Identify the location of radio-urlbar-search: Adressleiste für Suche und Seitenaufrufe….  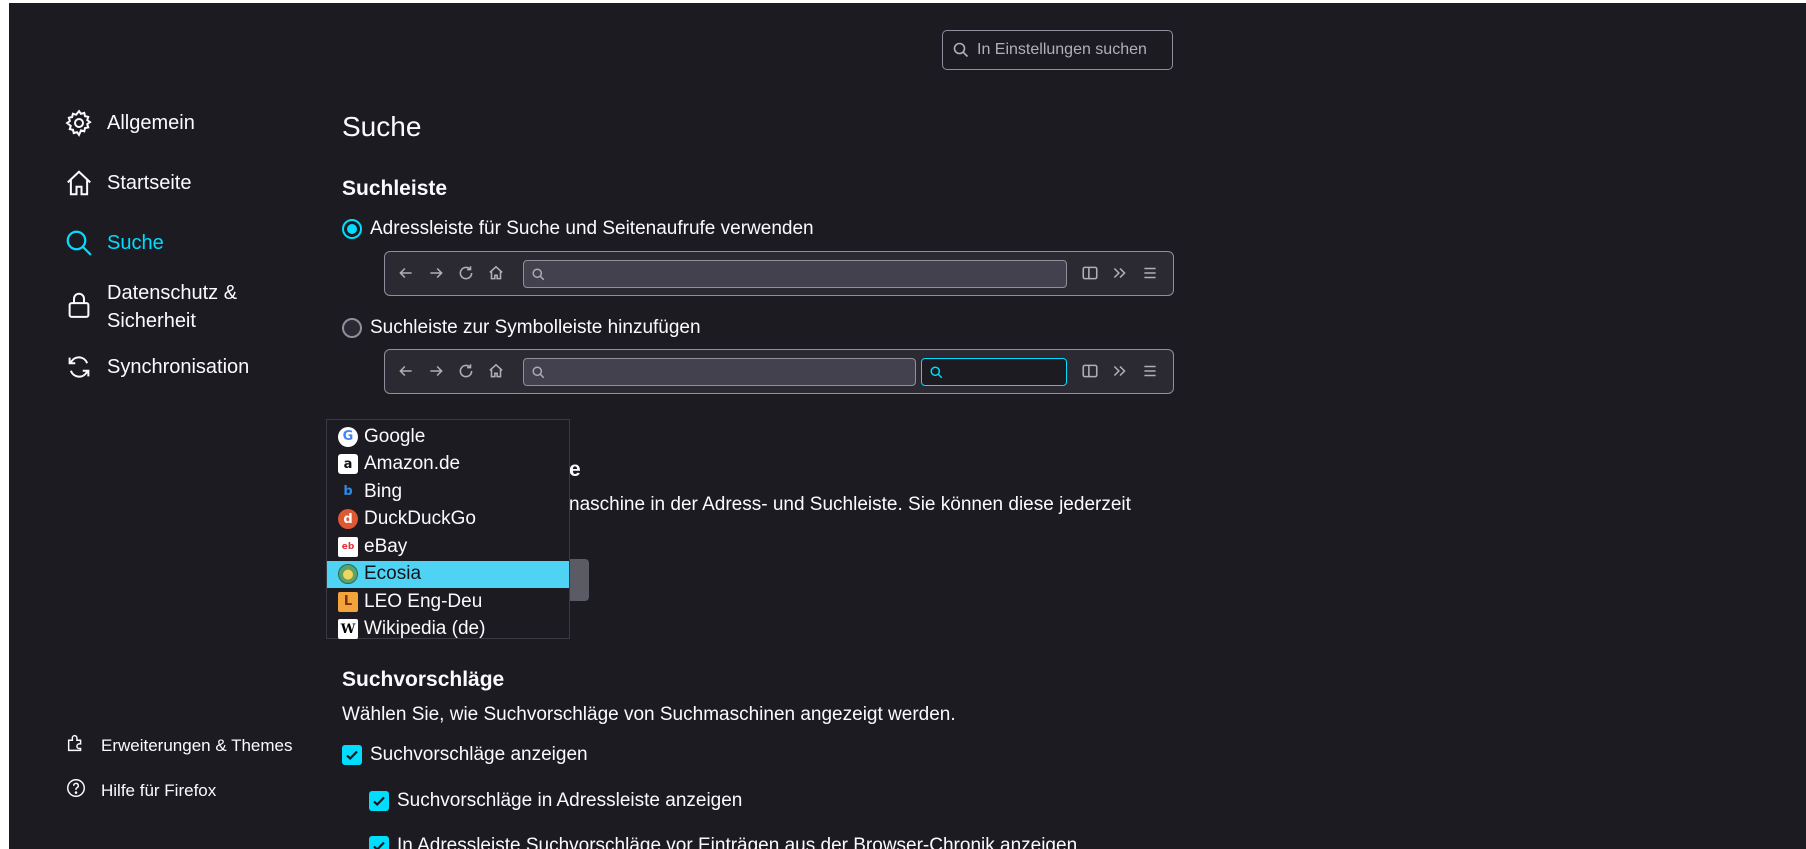
(578, 229).